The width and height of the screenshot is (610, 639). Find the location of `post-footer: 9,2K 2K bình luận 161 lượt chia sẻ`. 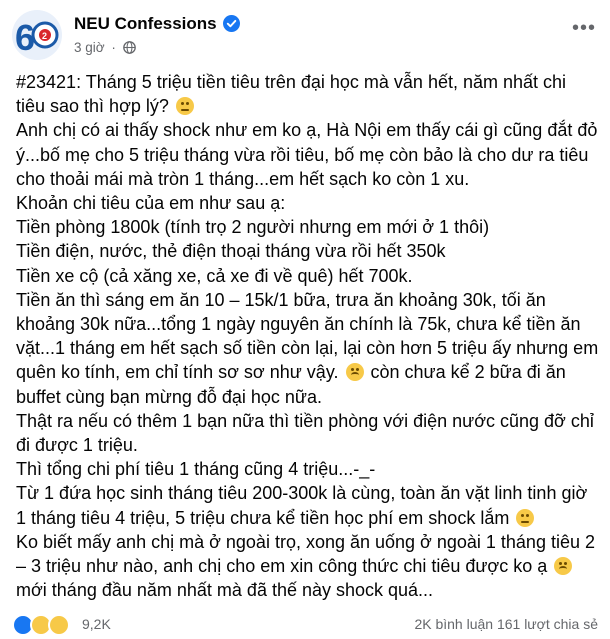

post-footer: 9,2K 2K bình luận 161 lượt chia sẻ is located at coordinates (305, 625).